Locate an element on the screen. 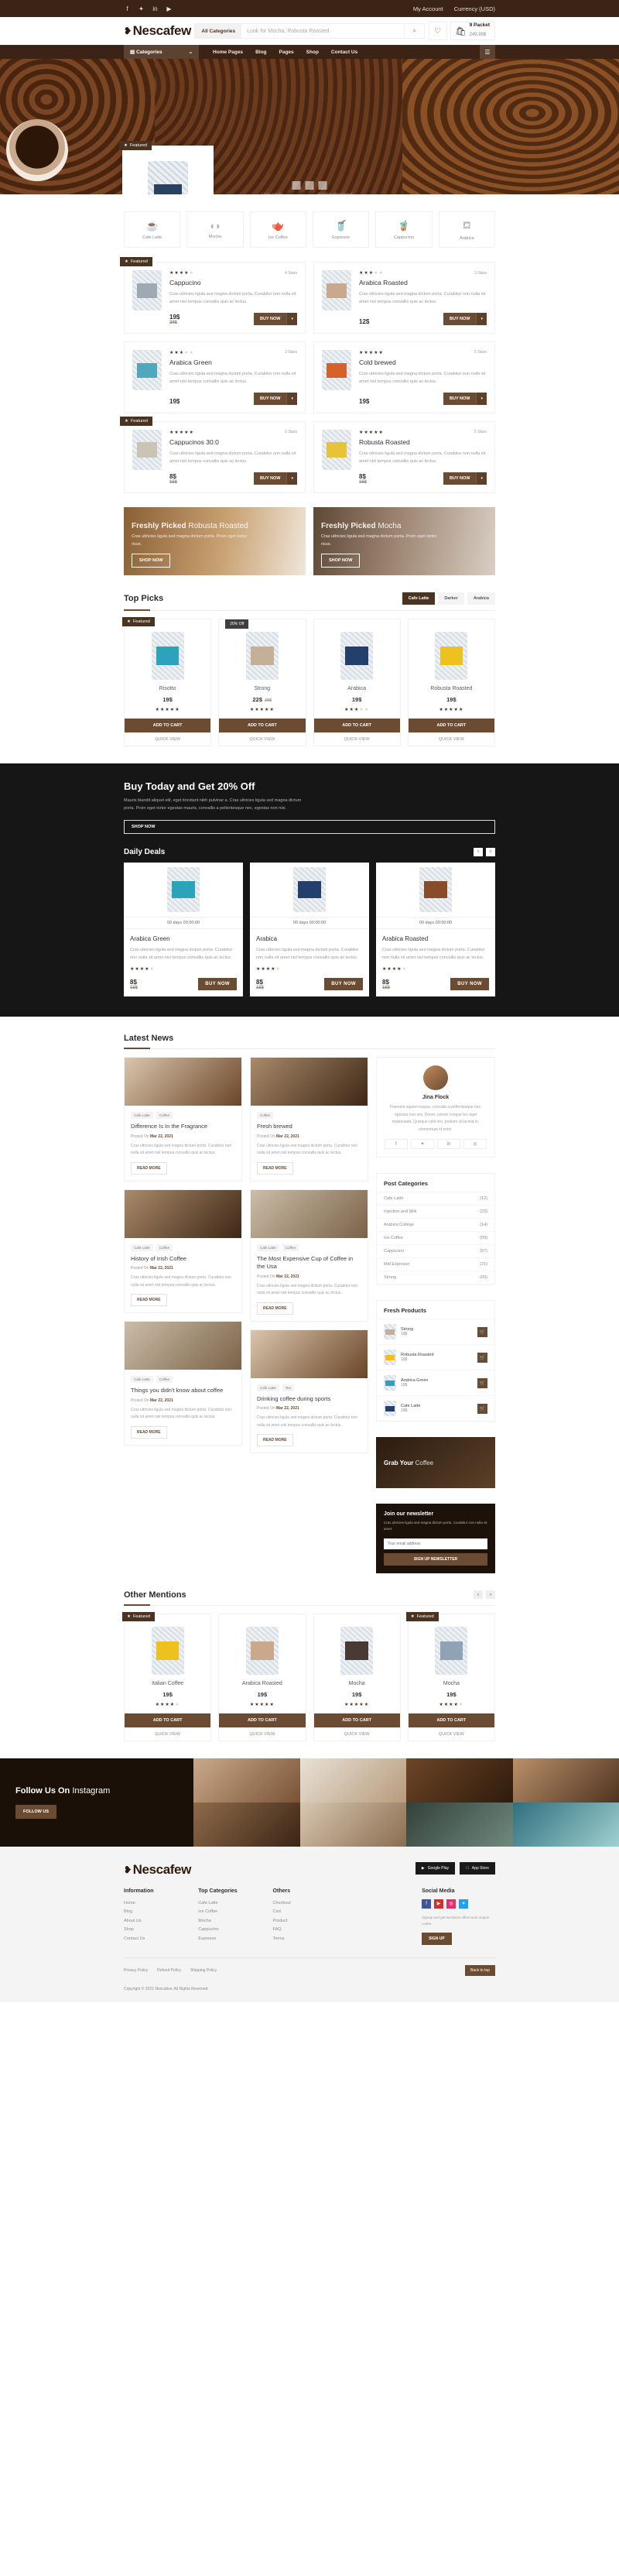 This screenshot has width=619, height=2576. newsletter-signup-button: SIGN UP NEWSLETTER is located at coordinates (436, 1559).